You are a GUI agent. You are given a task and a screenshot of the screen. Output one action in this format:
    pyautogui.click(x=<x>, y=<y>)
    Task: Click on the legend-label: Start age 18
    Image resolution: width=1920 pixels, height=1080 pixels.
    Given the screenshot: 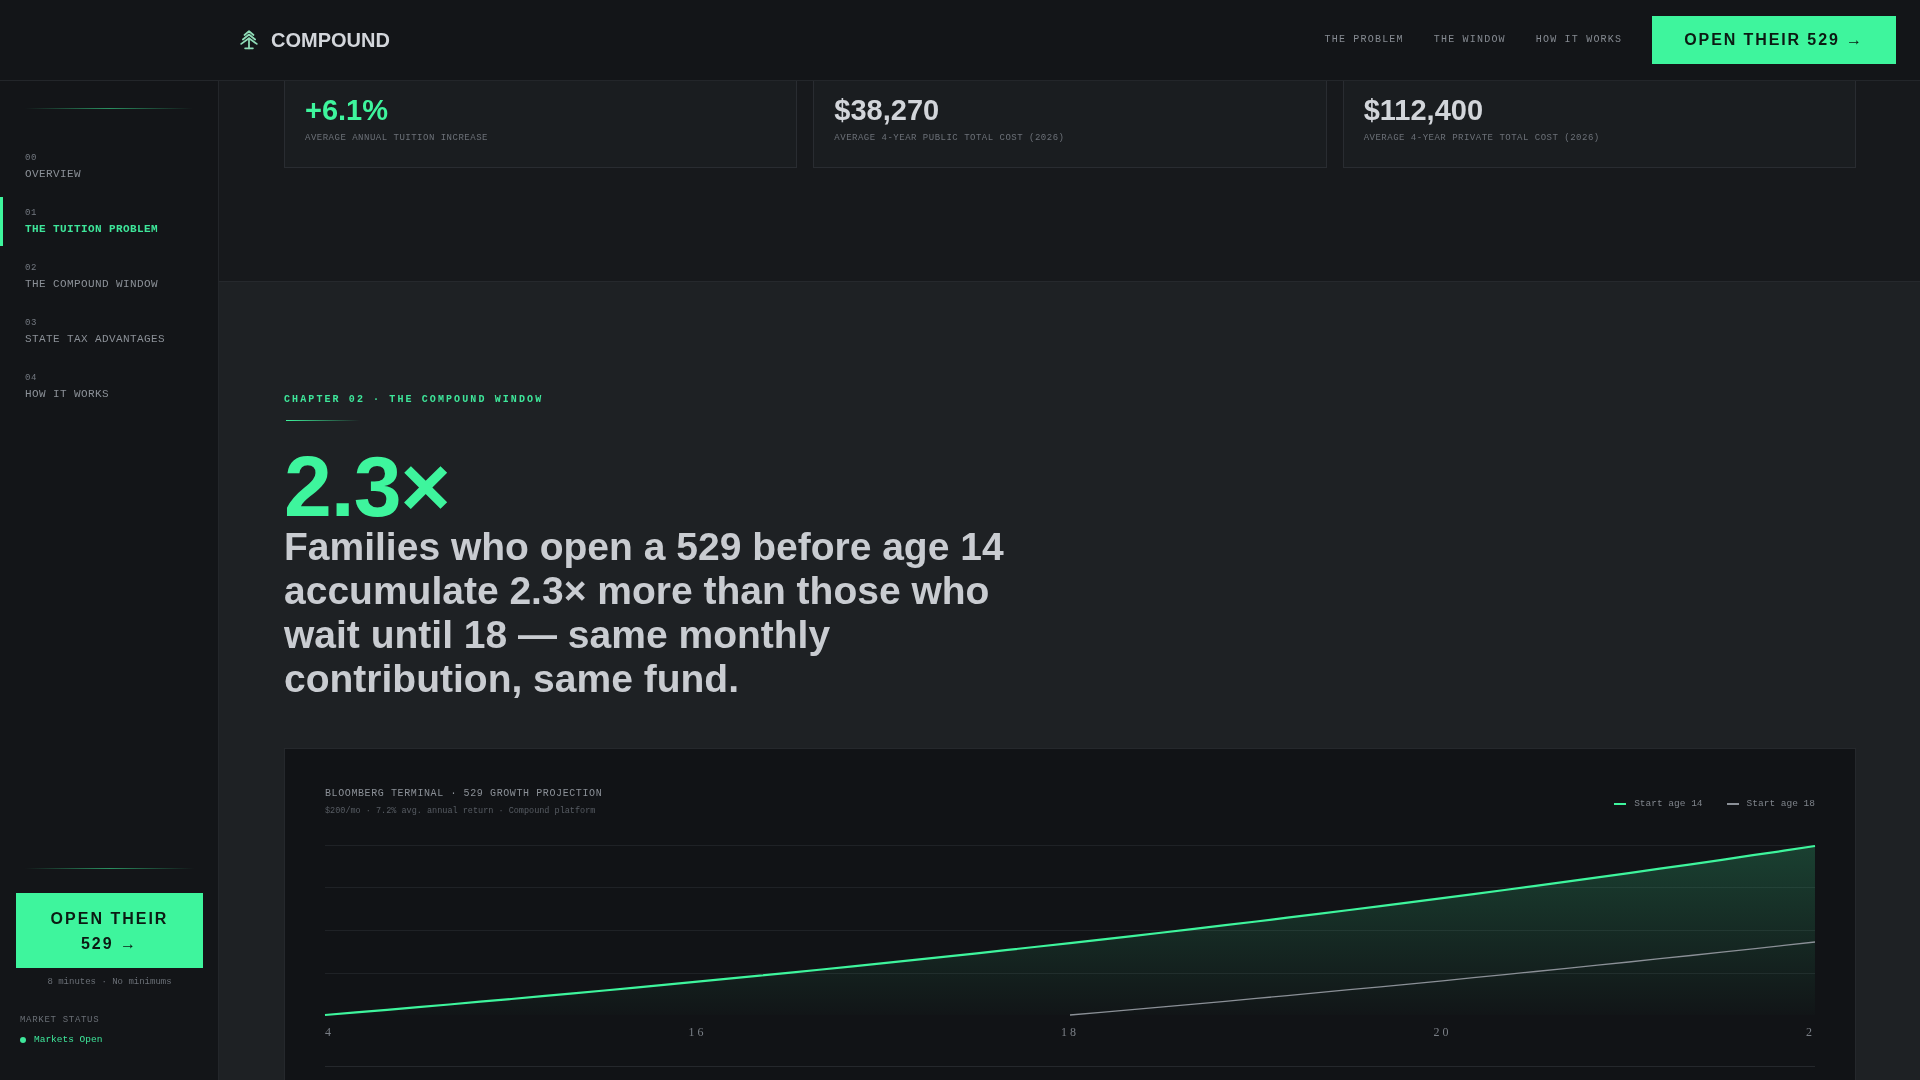 What is the action you would take?
    pyautogui.click(x=1780, y=804)
    